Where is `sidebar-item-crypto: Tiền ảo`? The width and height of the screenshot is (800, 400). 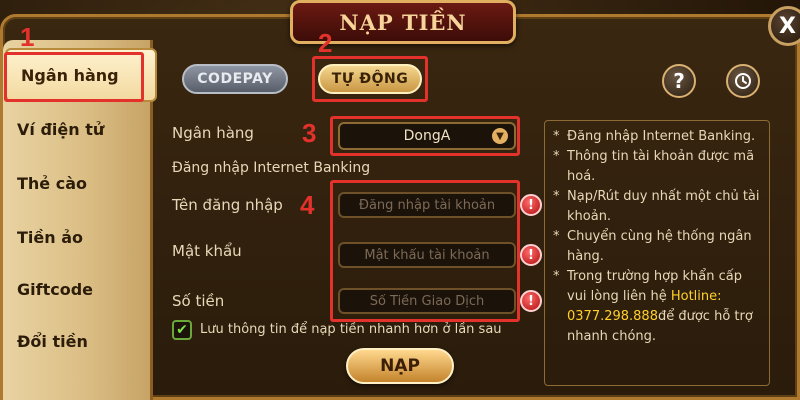
sidebar-item-crypto: Tiền ảo is located at coordinates (78, 237).